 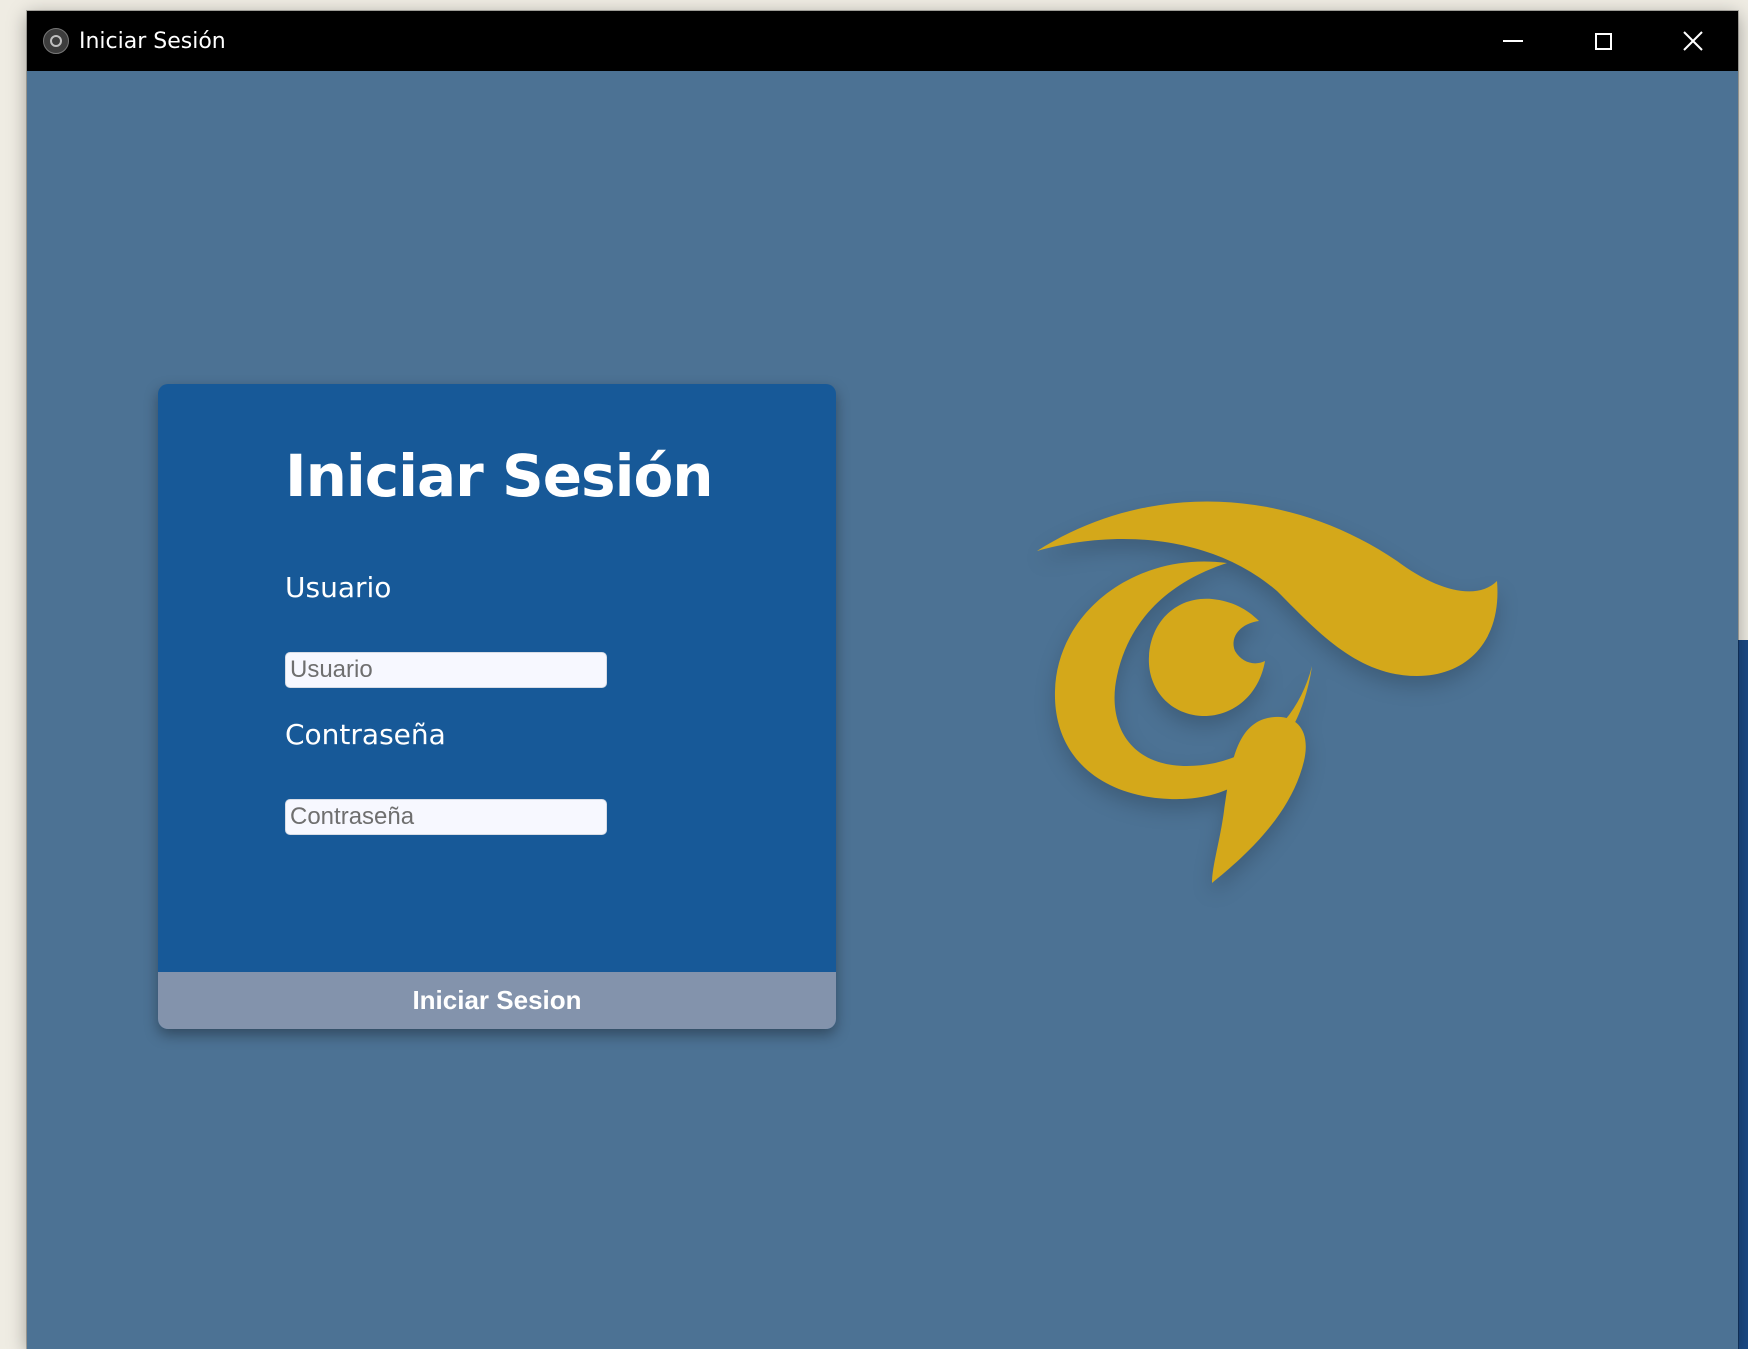 I want to click on title-bar: Iniciar Sesión, so click(x=882, y=41).